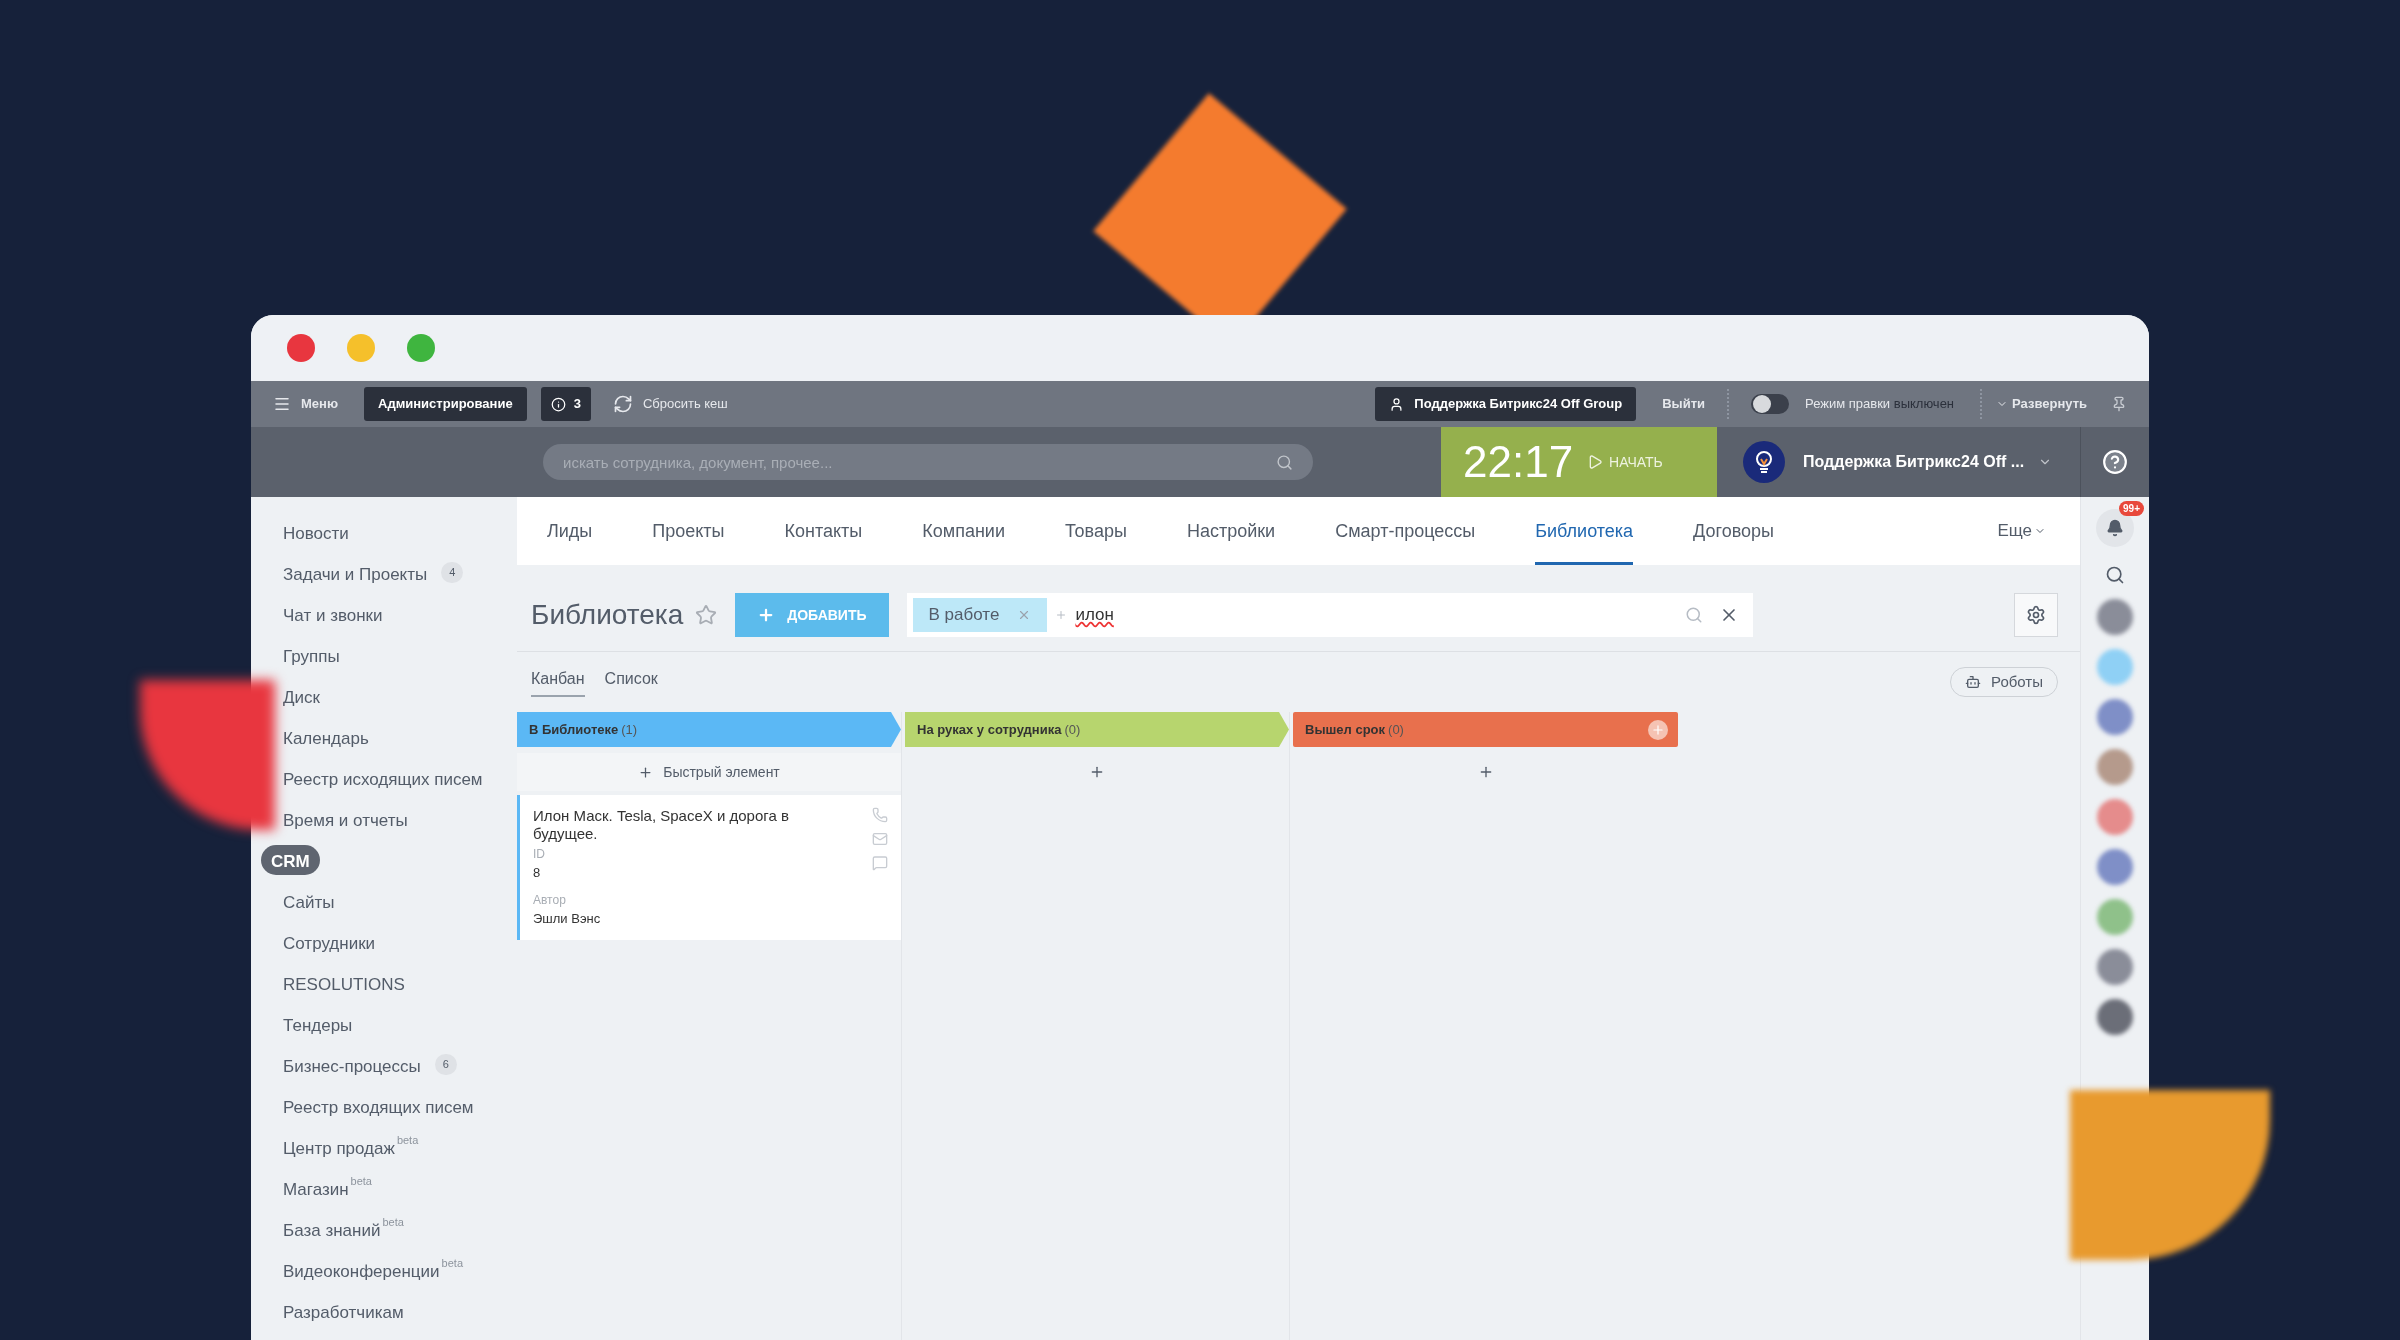 This screenshot has width=2400, height=1340. What do you see at coordinates (607, 615) in the screenshot?
I see `page-title: Библиотека` at bounding box center [607, 615].